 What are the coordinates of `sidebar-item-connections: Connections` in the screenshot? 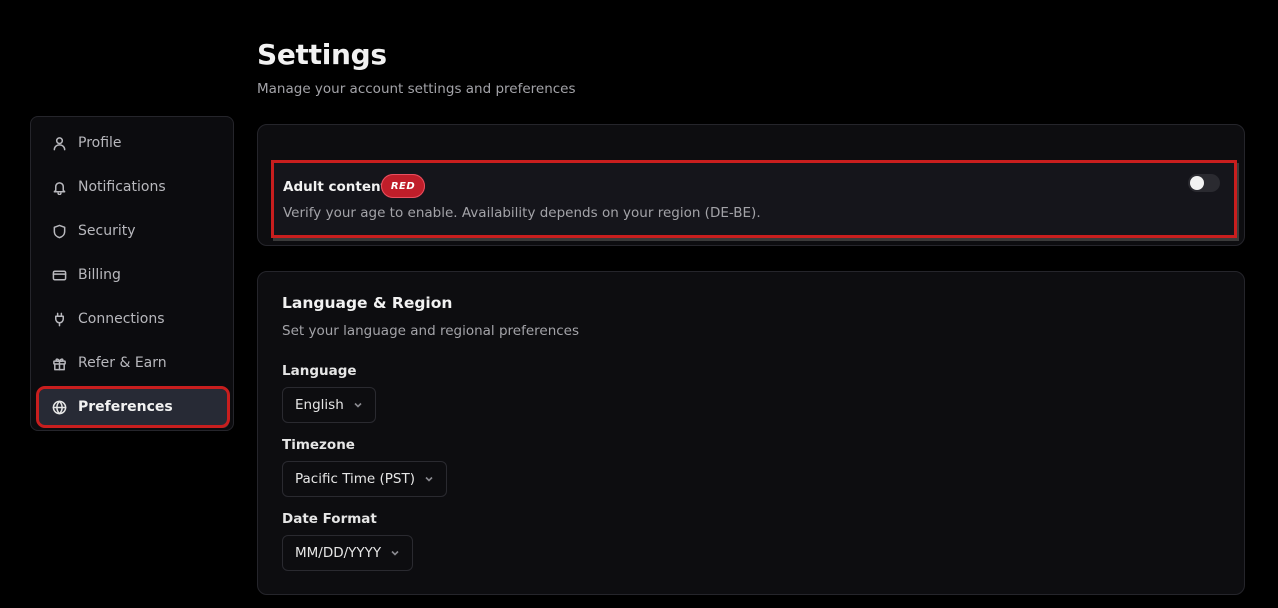 It's located at (133, 319).